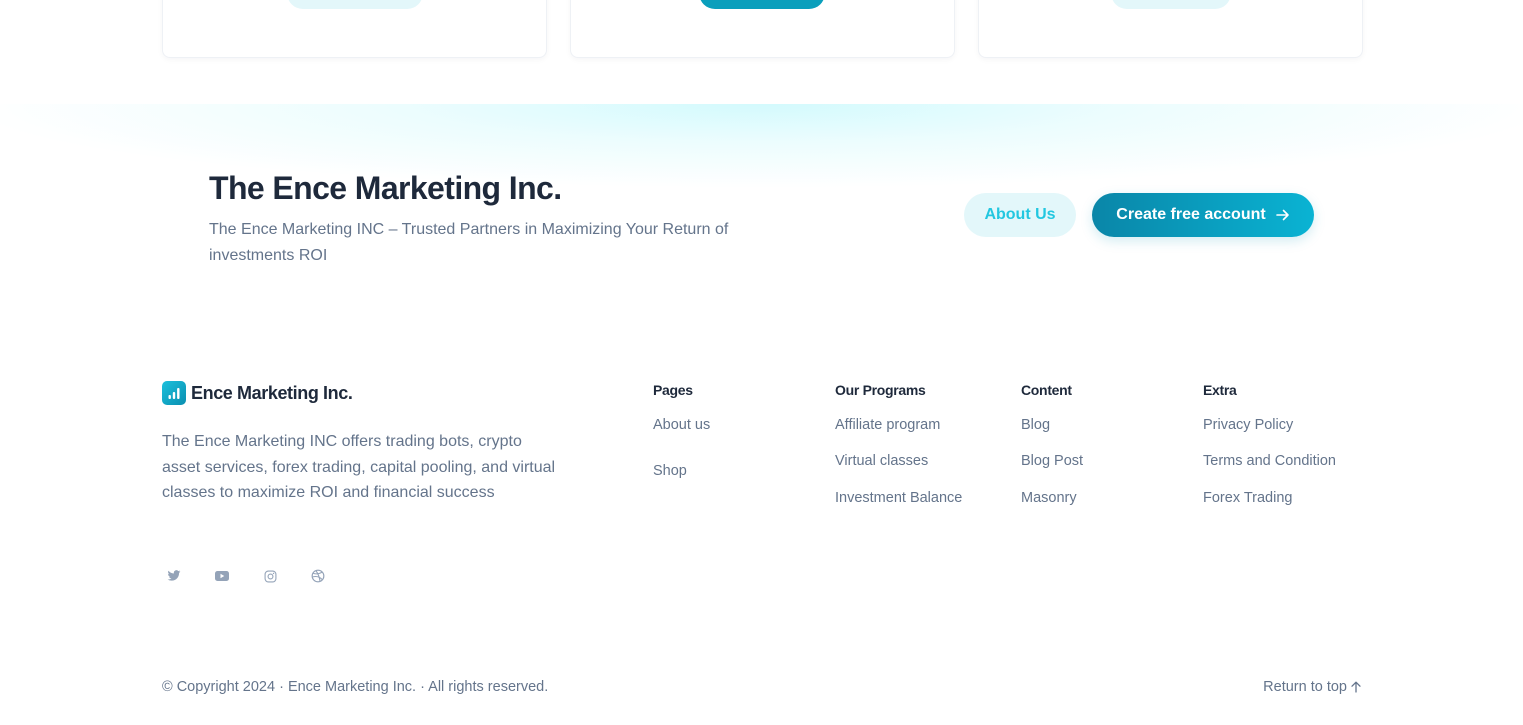 The width and height of the screenshot is (1523, 725). I want to click on footer-link-about-us: About us, so click(681, 425).